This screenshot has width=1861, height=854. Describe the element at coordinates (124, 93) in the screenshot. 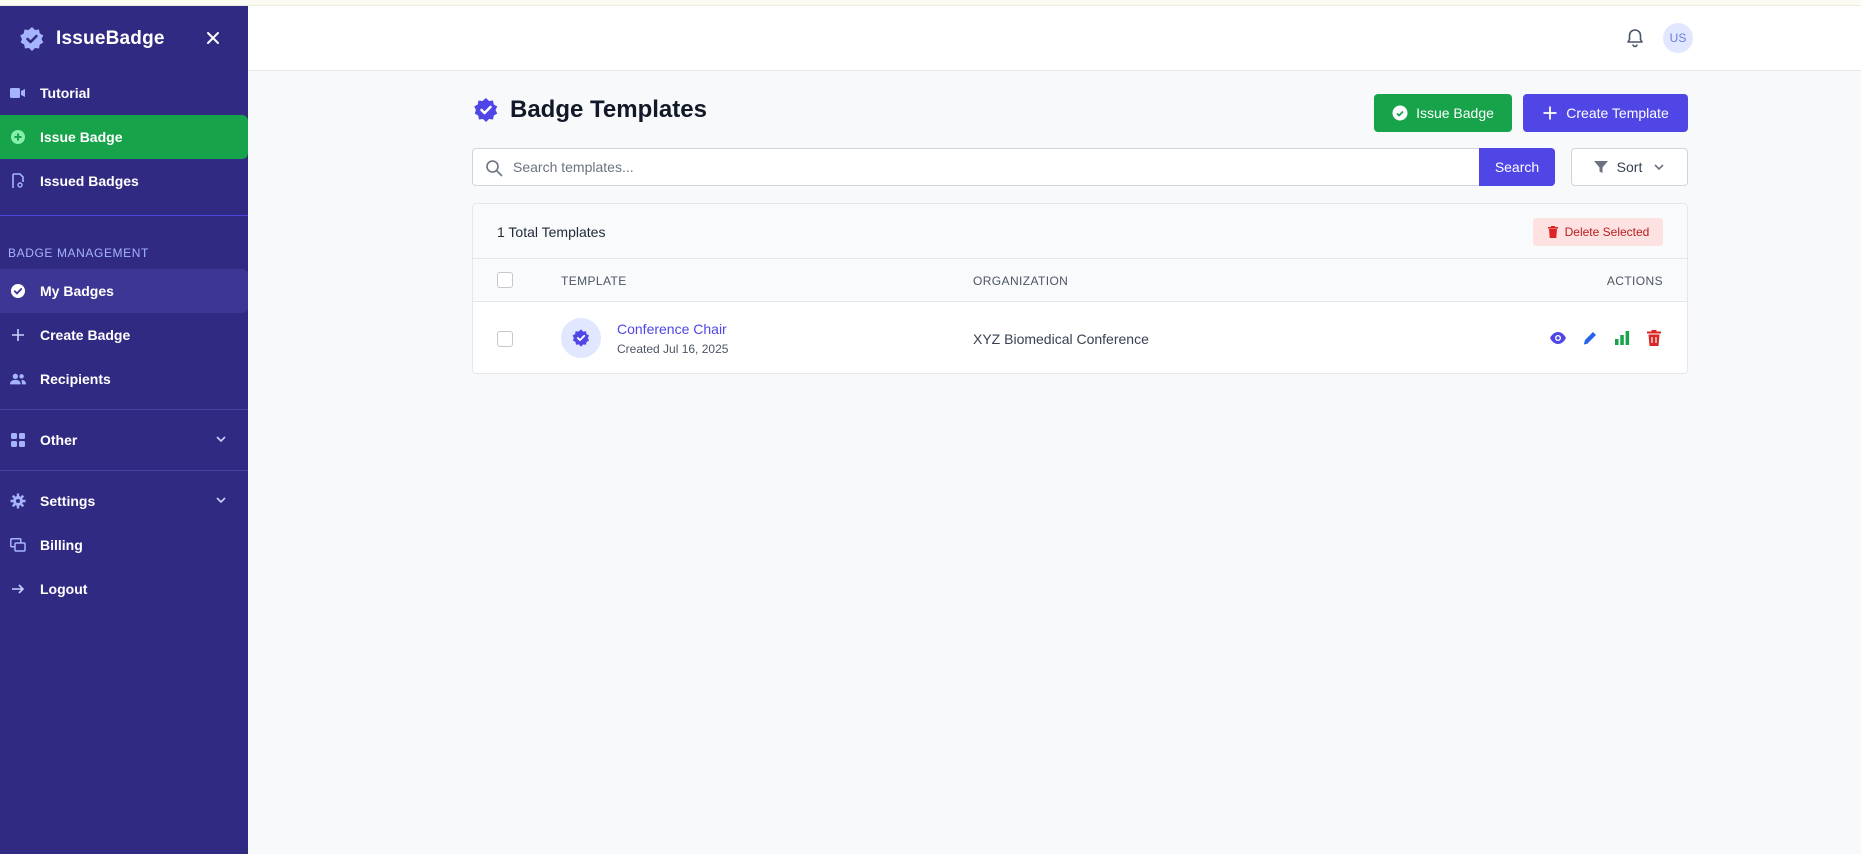

I see `sidebar-item-tutorial: Tutorial` at that location.